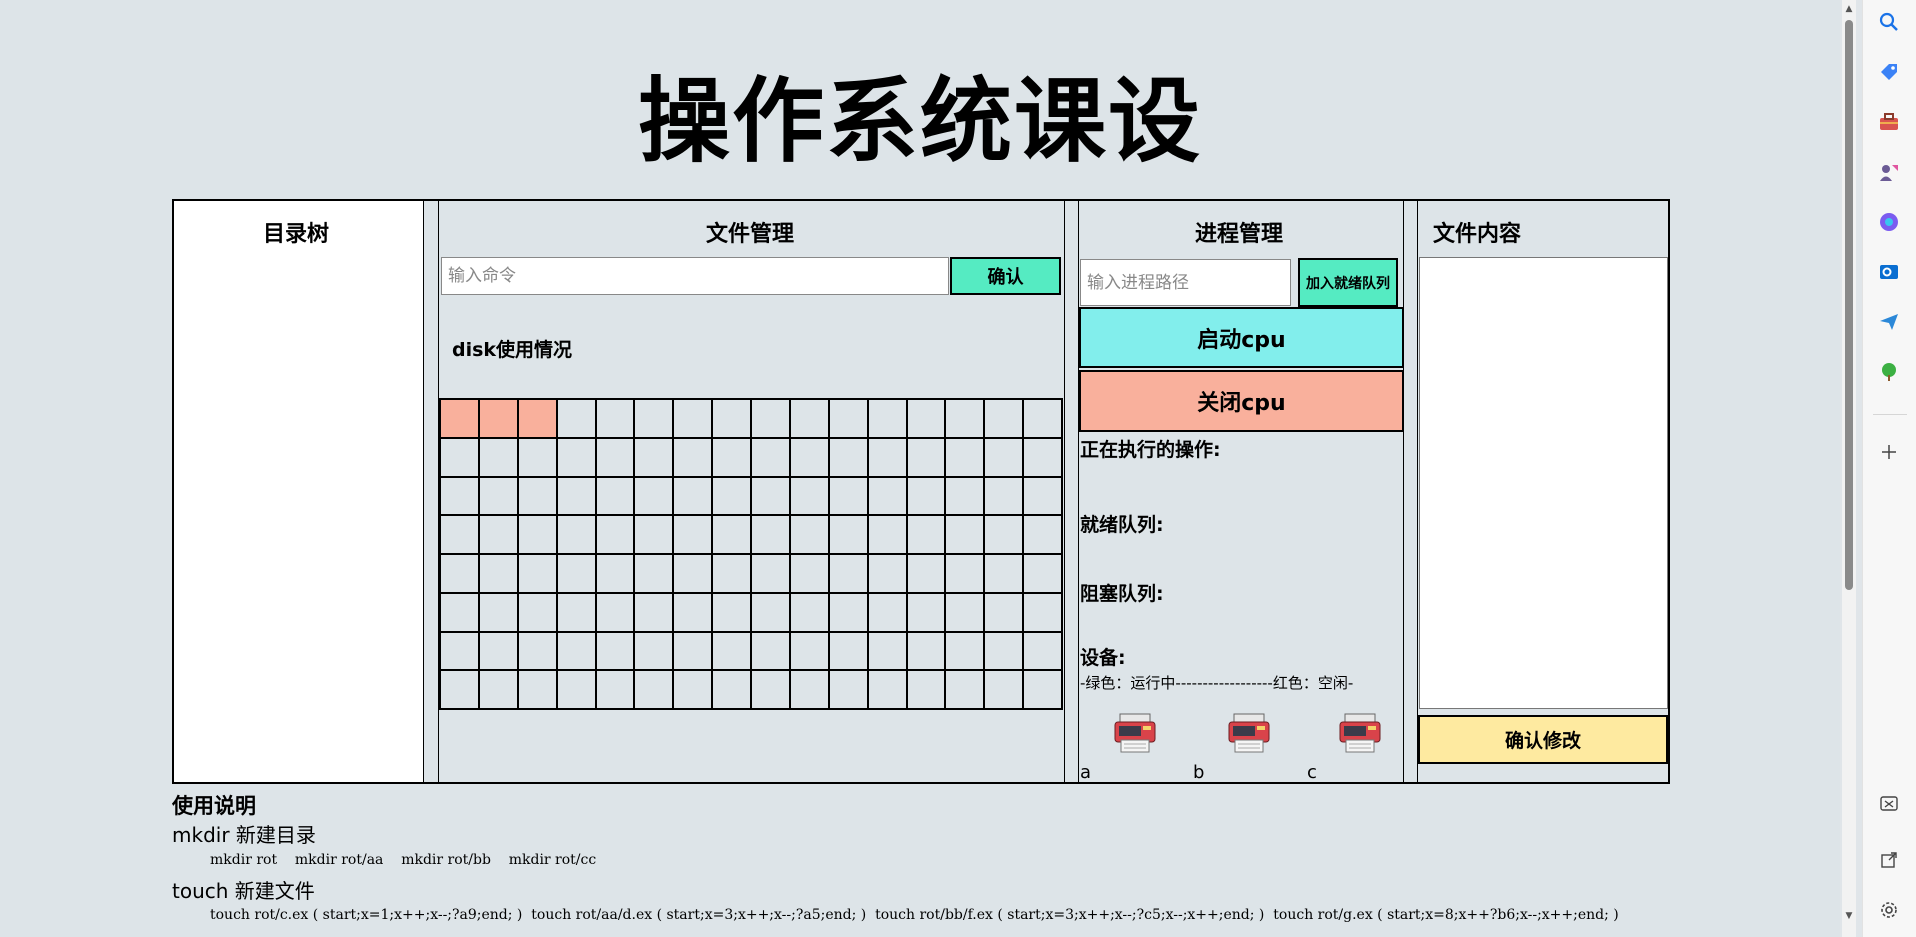 This screenshot has height=937, width=1916. Describe the element at coordinates (1889, 172) in the screenshot. I see `games-icon` at that location.